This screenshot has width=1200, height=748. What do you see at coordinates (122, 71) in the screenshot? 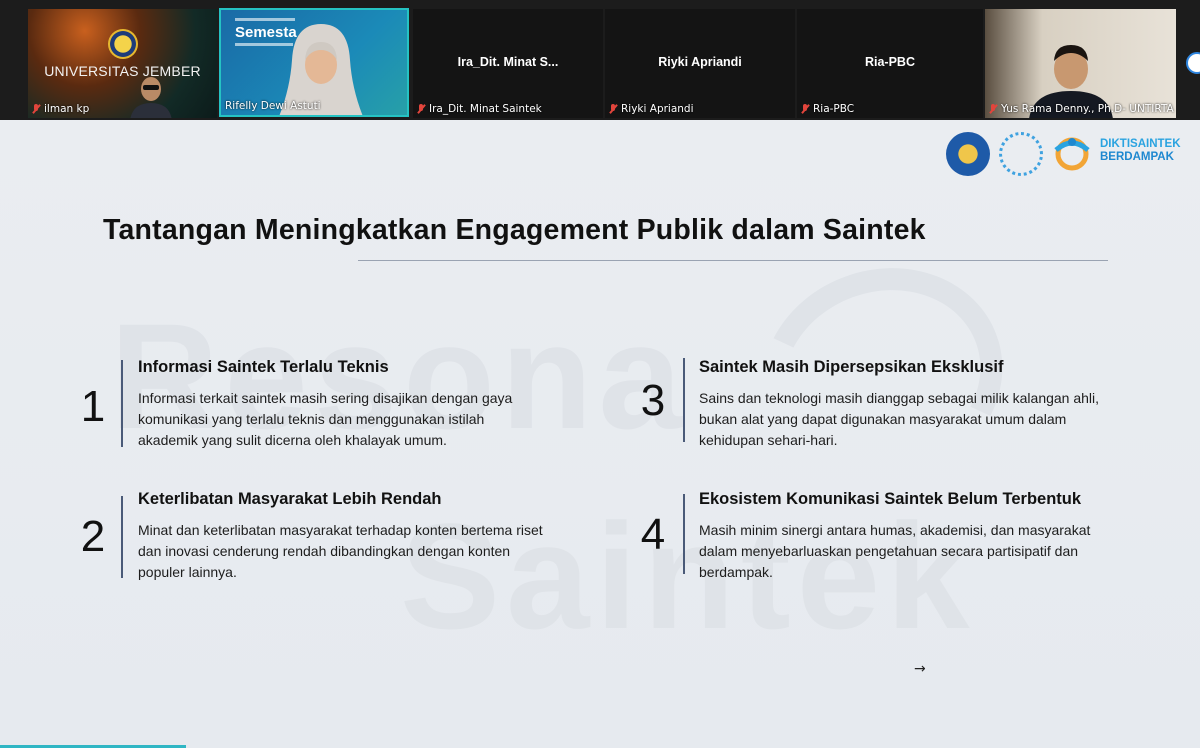
I see `tile-background-text: UNIVERSITAS JEMBER` at bounding box center [122, 71].